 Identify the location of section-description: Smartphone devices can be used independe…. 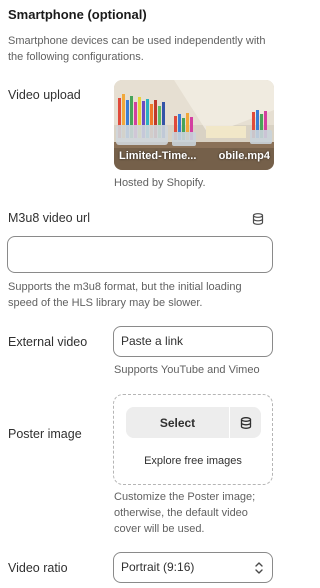
(137, 49).